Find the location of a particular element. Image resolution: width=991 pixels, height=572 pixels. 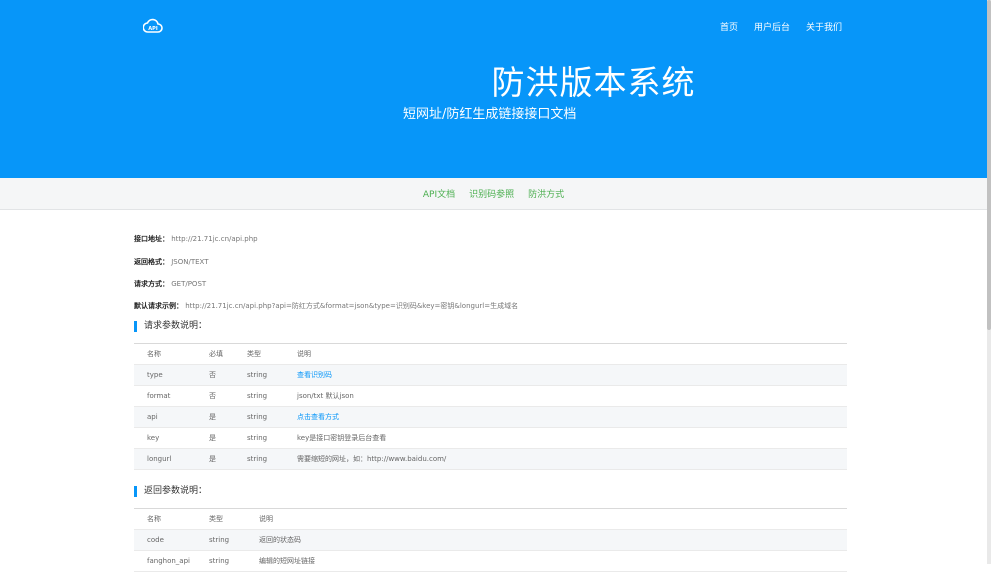

svg-text: API is located at coordinates (153, 29).